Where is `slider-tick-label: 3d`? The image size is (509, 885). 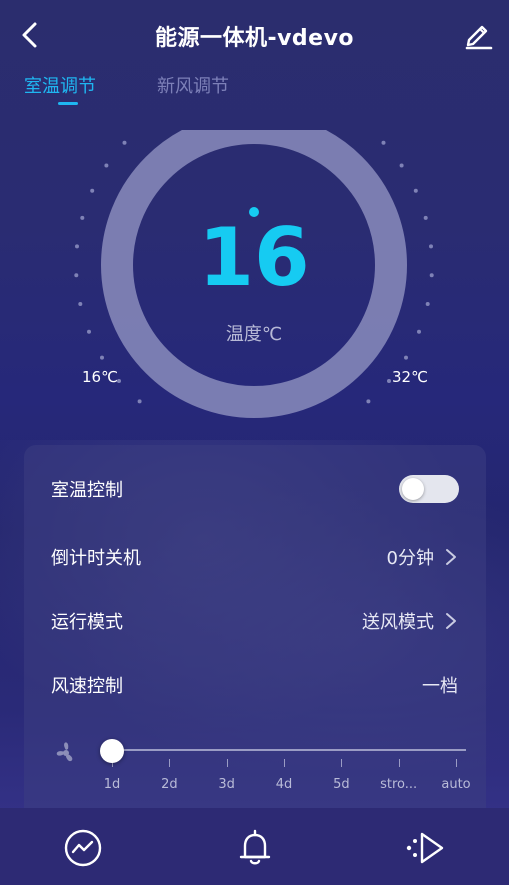
slider-tick-label: 3d is located at coordinates (226, 784).